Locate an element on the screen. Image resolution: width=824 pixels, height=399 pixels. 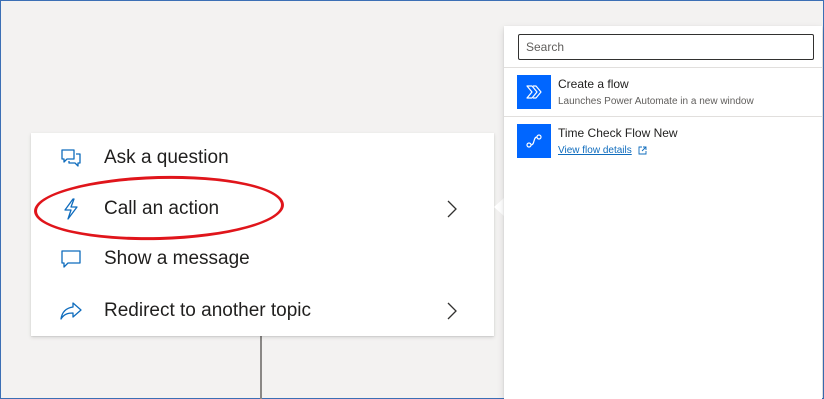
power-automate-icon is located at coordinates (534, 92).